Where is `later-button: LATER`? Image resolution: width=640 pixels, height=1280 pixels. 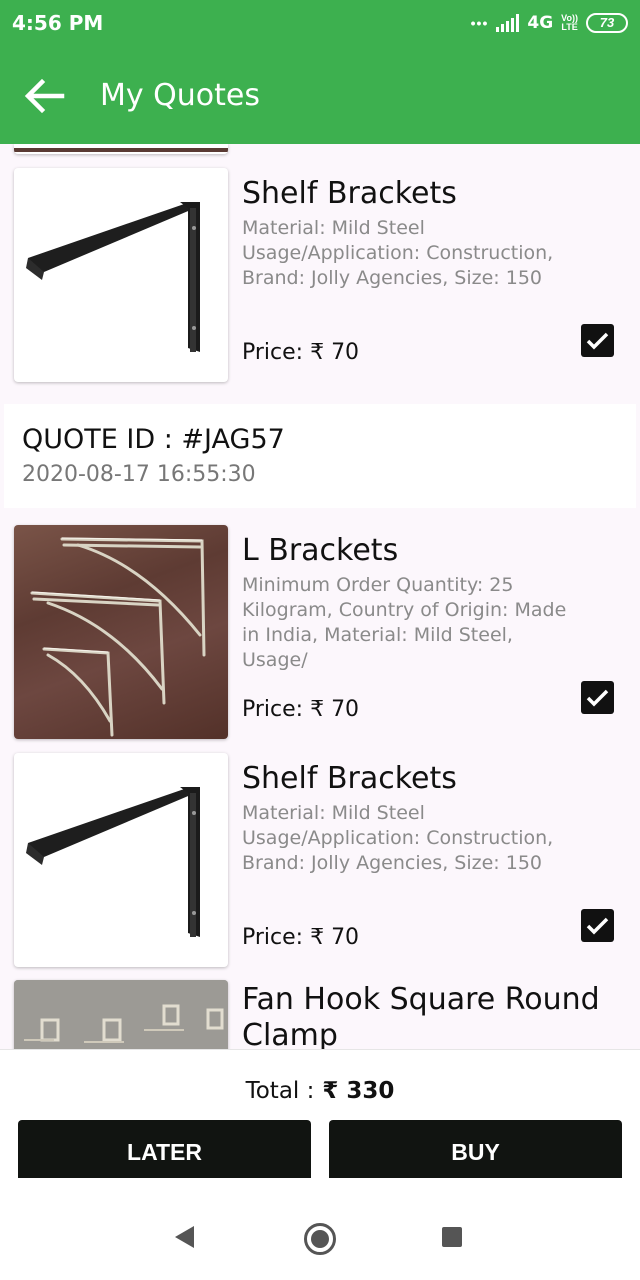 later-button: LATER is located at coordinates (164, 1149).